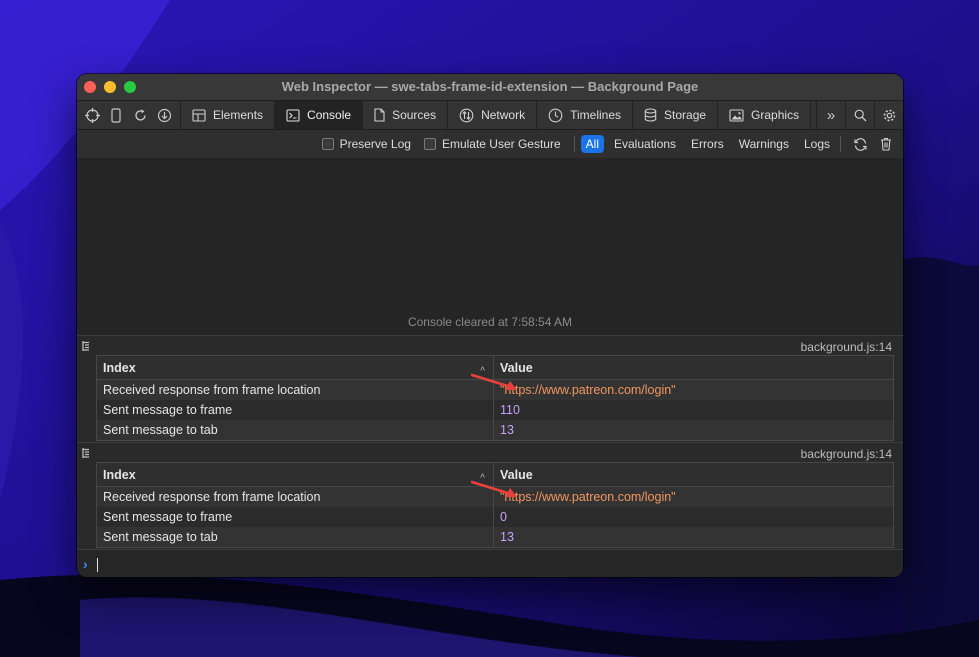 The image size is (979, 657). I want to click on tab-sources: Sources, so click(406, 115).